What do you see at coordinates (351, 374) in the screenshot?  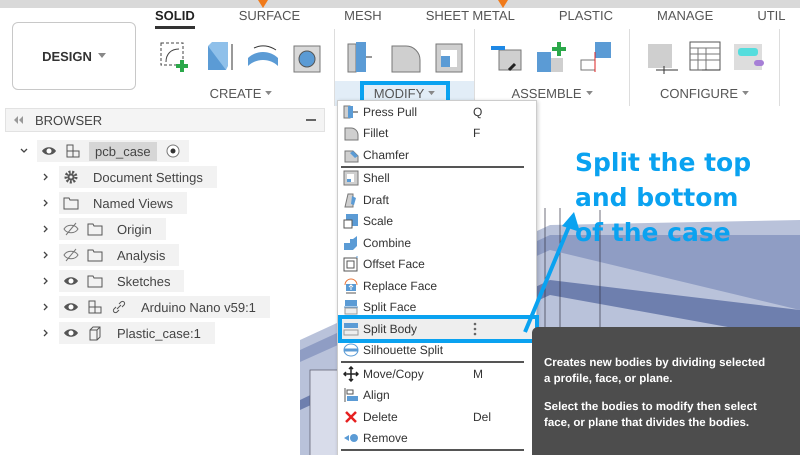 I see `move-arrows-icon` at bounding box center [351, 374].